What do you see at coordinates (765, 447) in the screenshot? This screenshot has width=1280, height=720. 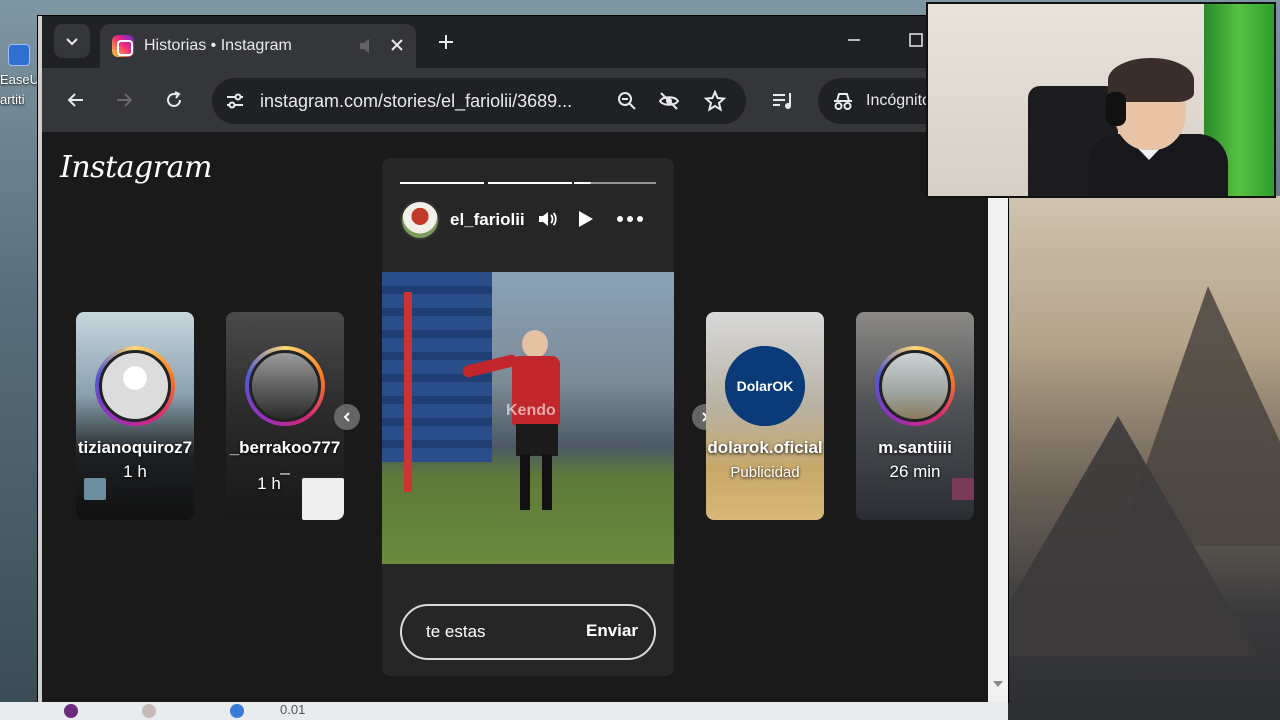 I see `card-username: dolarok.oficial` at bounding box center [765, 447].